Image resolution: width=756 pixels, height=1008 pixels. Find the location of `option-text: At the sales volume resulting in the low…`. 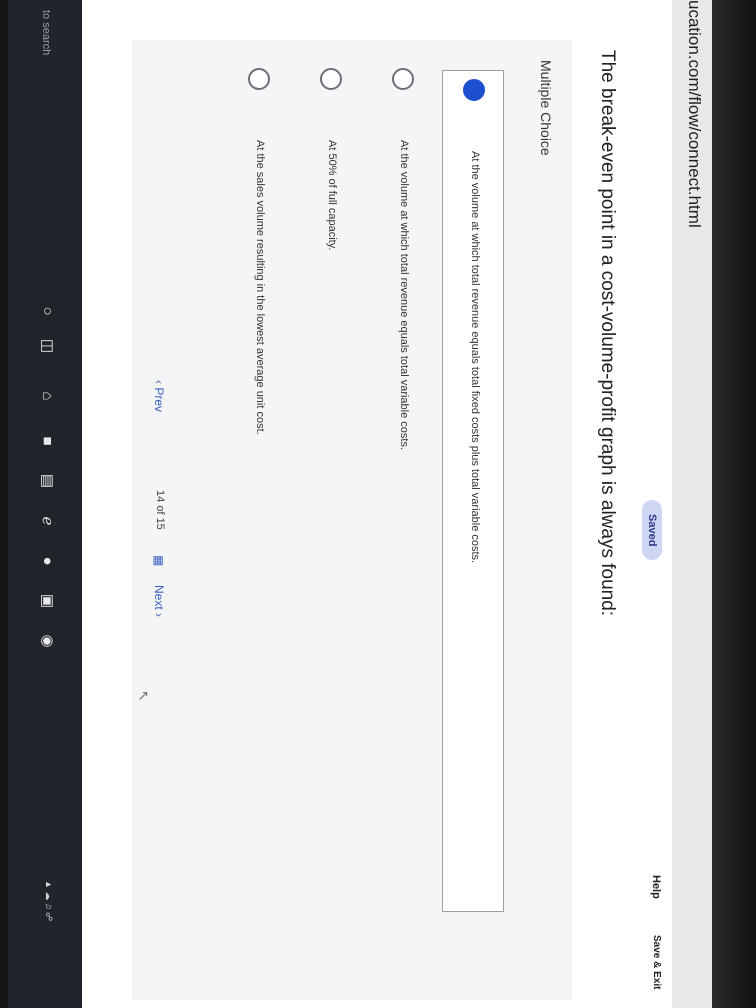

option-text: At the sales volume resulting in the low… is located at coordinates (260, 287).